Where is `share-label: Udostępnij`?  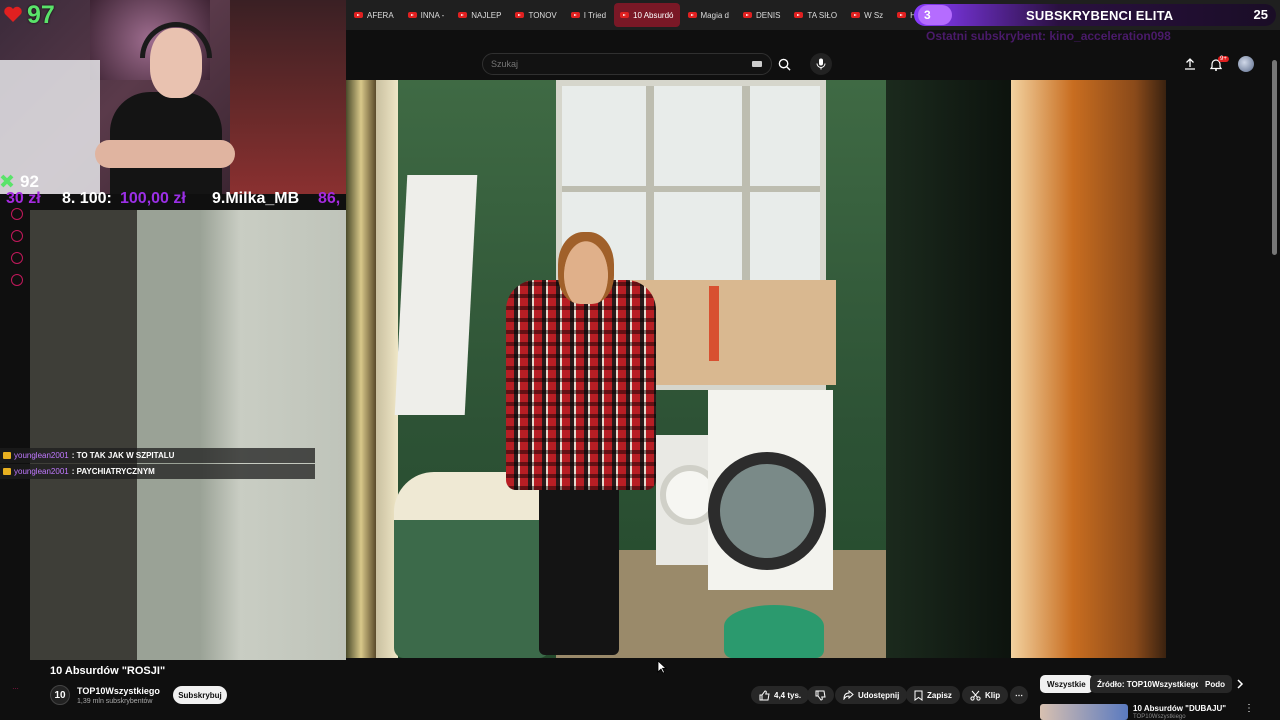 share-label: Udostępnij is located at coordinates (879, 695).